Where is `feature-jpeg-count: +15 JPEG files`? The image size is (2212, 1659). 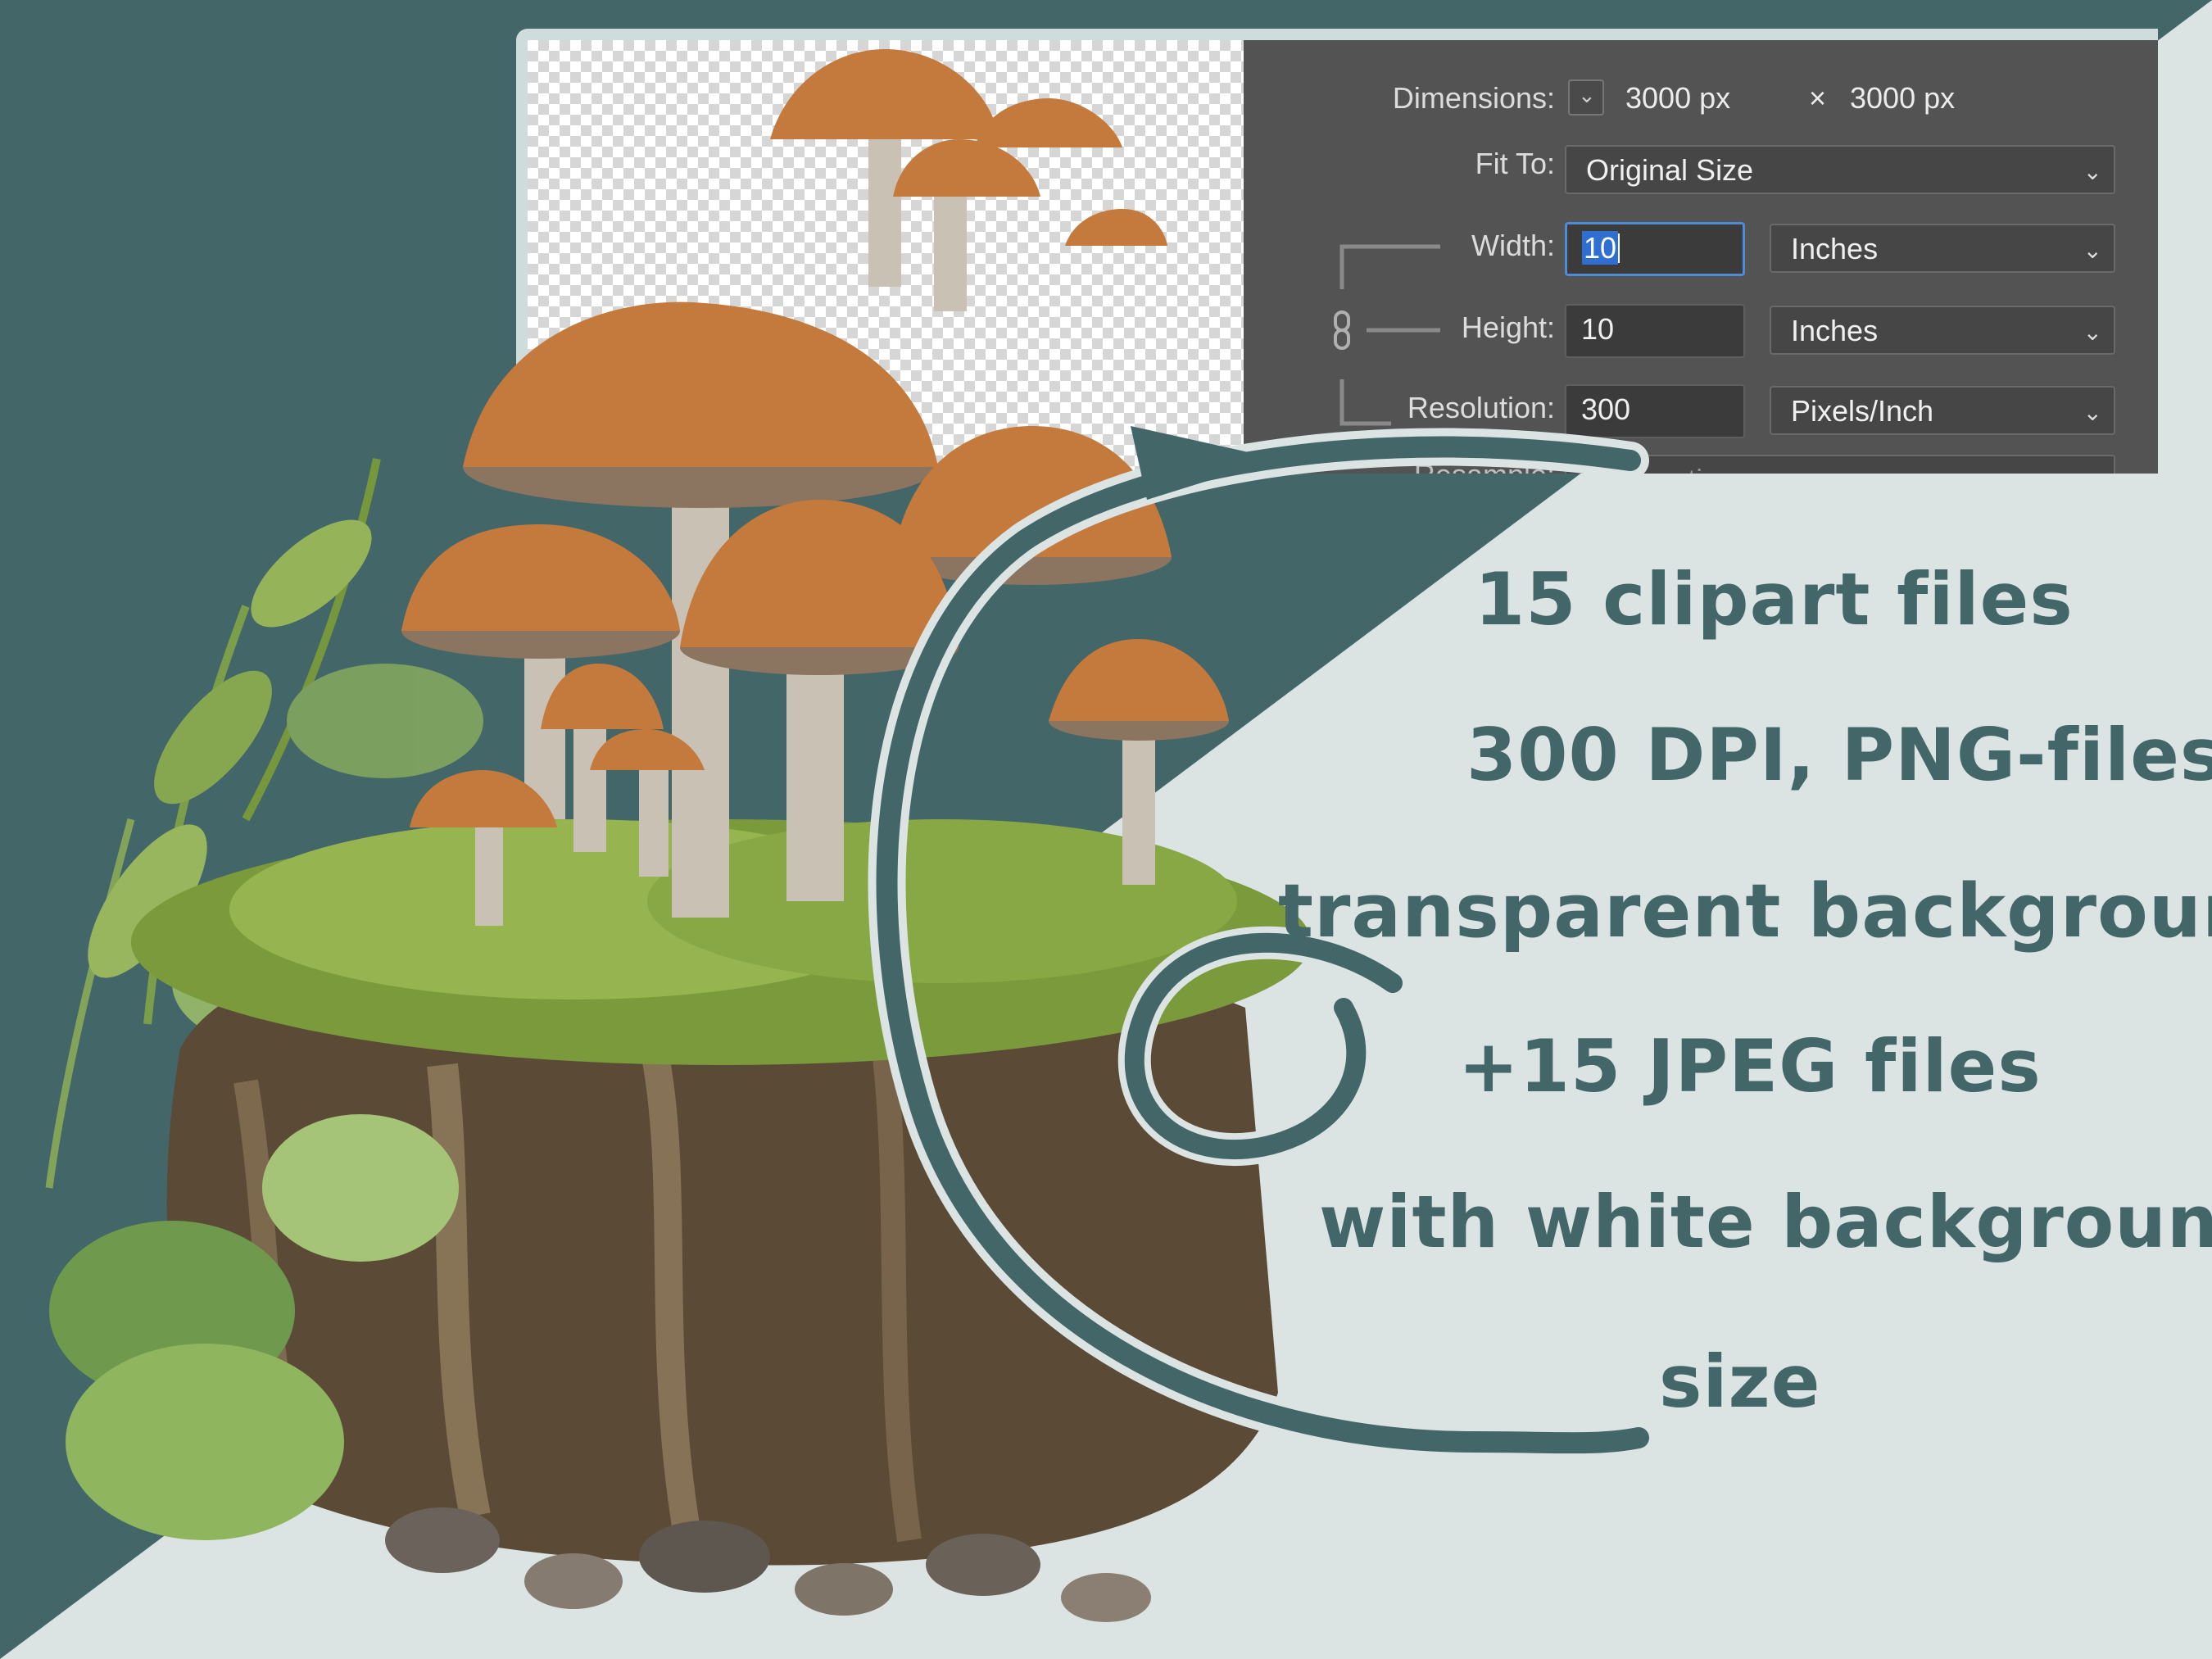 feature-jpeg-count: +15 JPEG files is located at coordinates (1750, 1066).